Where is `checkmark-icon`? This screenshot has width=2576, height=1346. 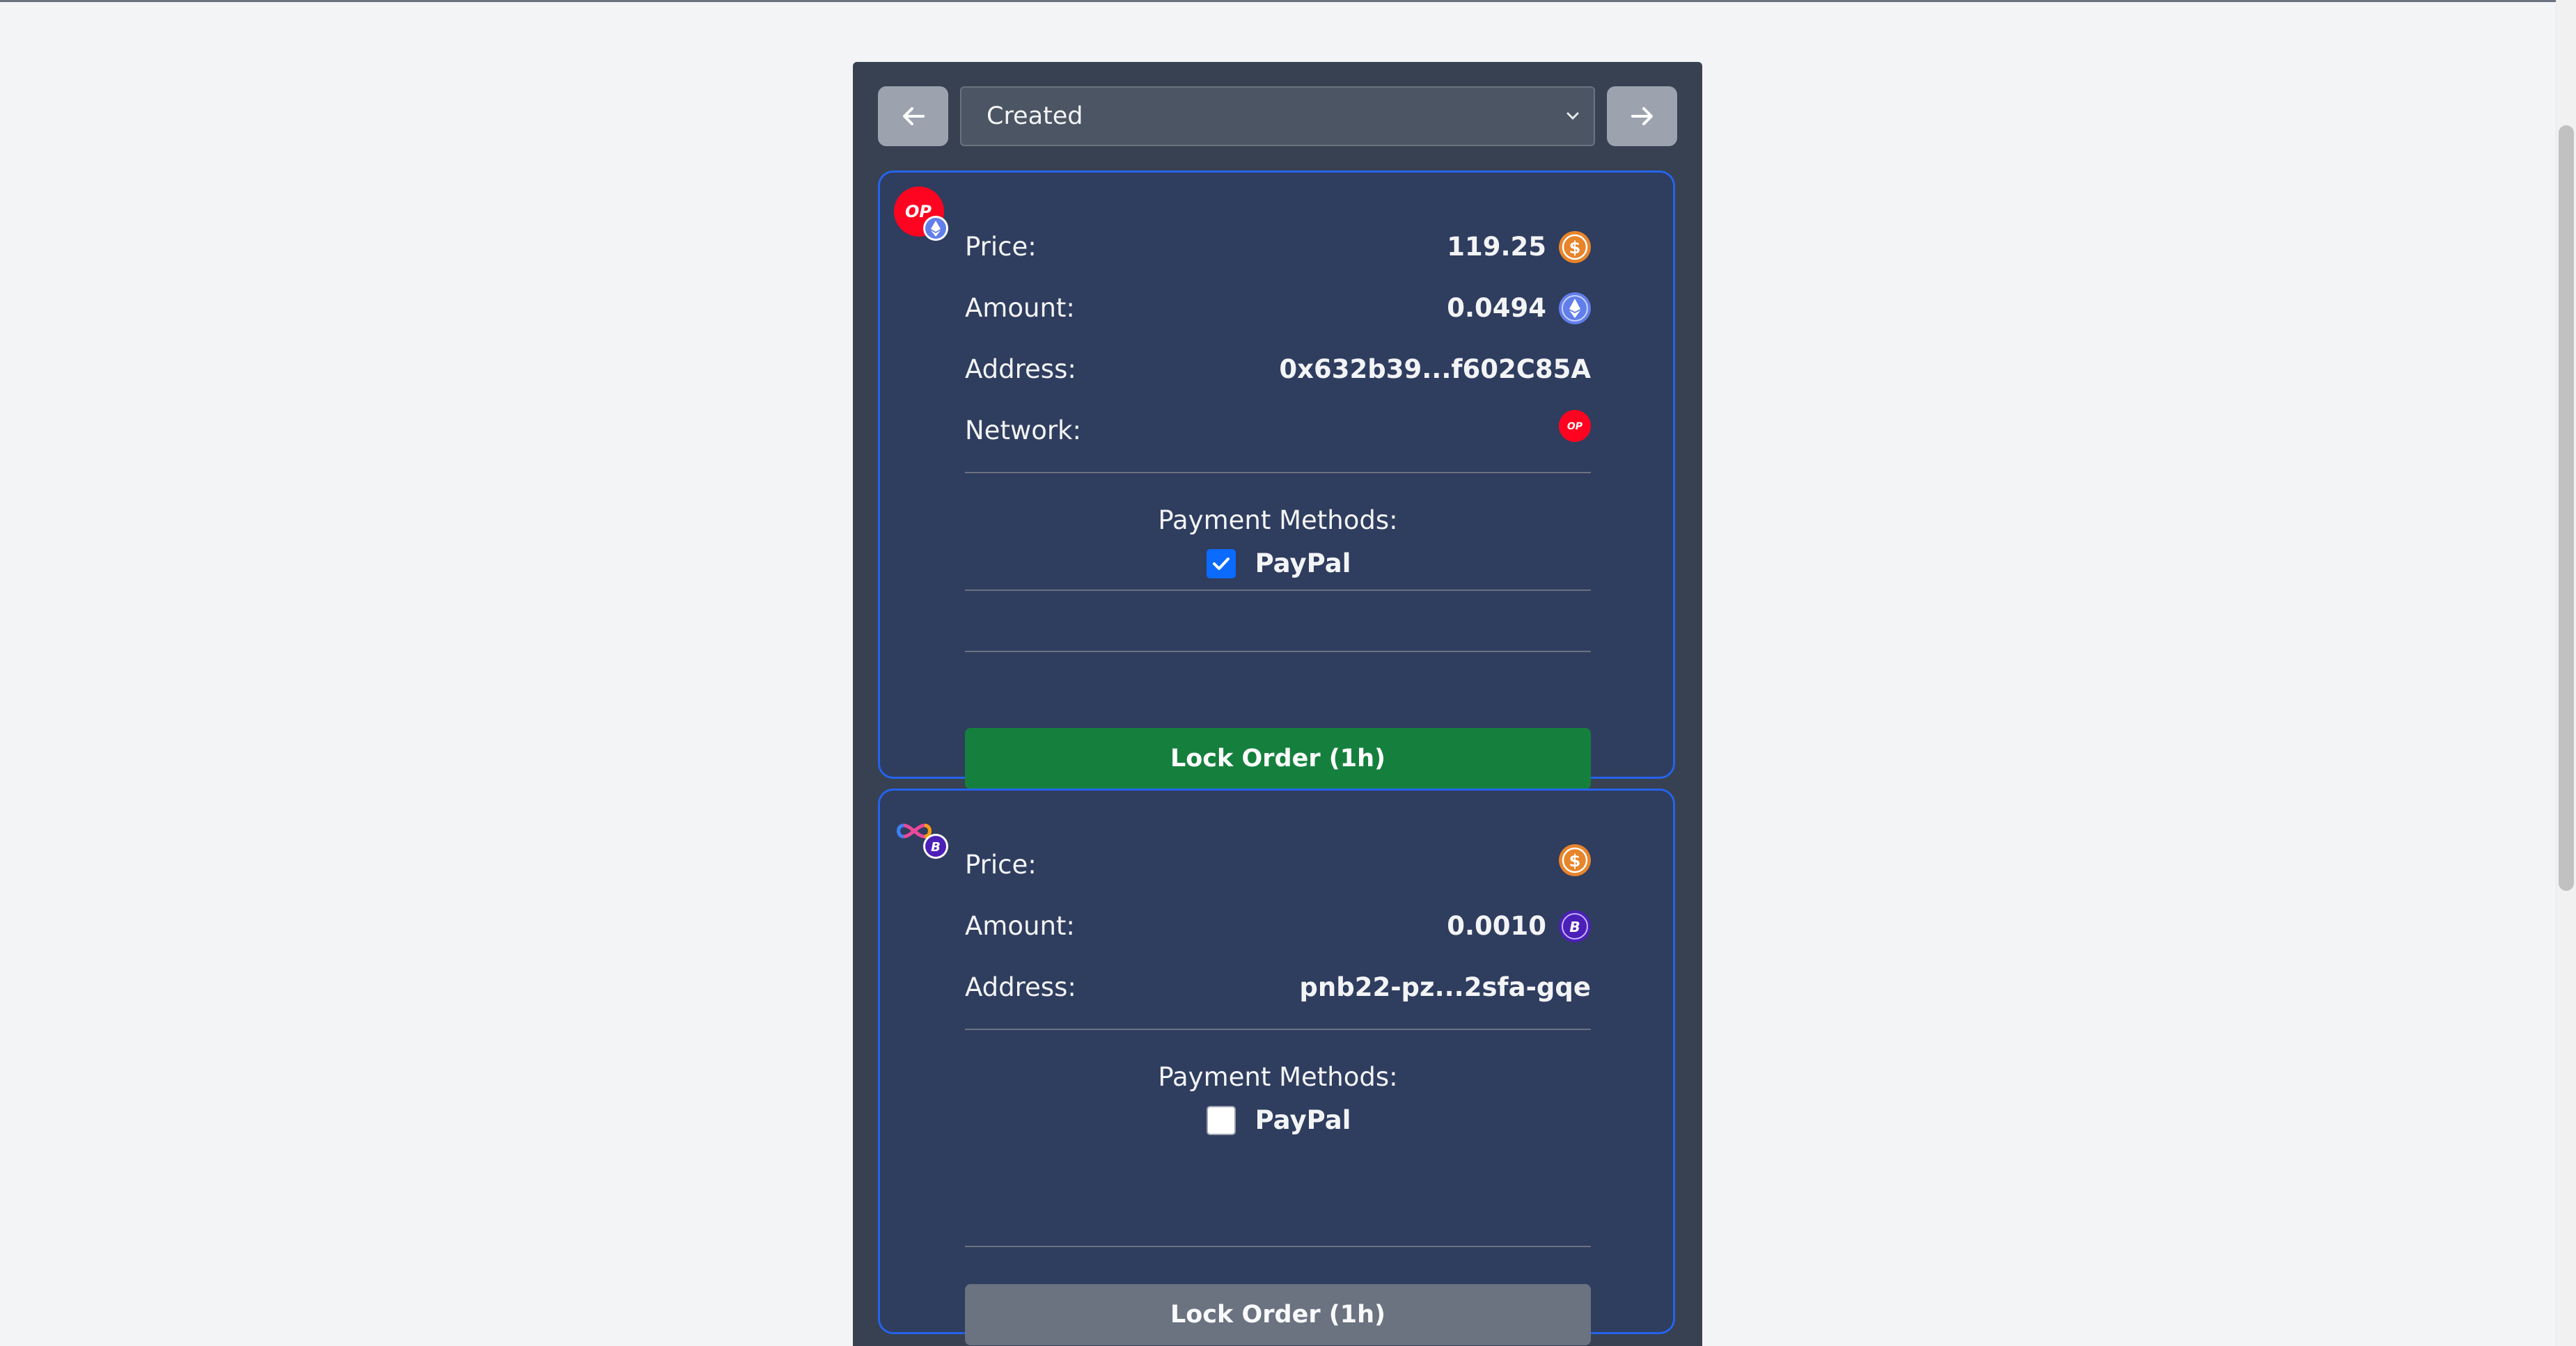
checkmark-icon is located at coordinates (1221, 564).